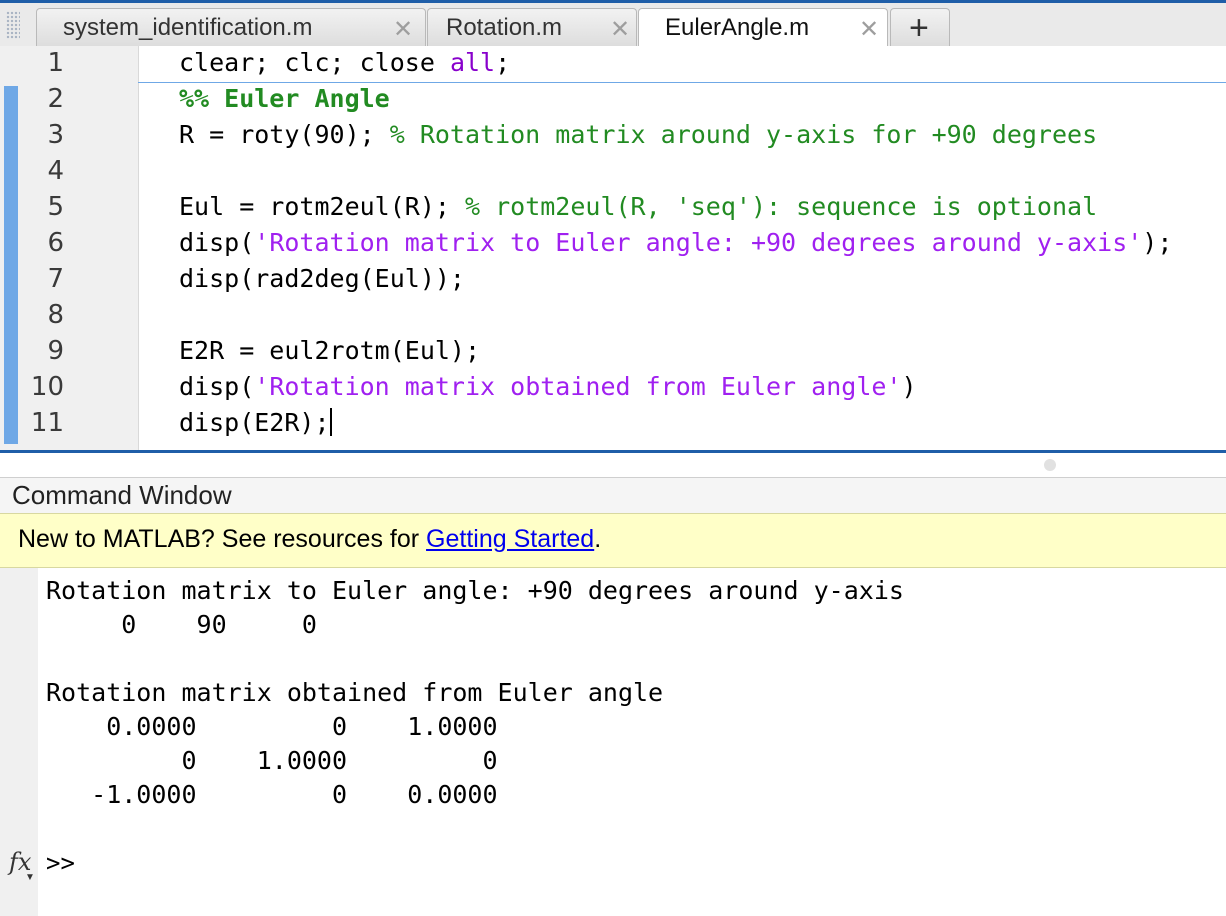 The height and width of the screenshot is (916, 1226). I want to click on line-number: 1, so click(55, 63).